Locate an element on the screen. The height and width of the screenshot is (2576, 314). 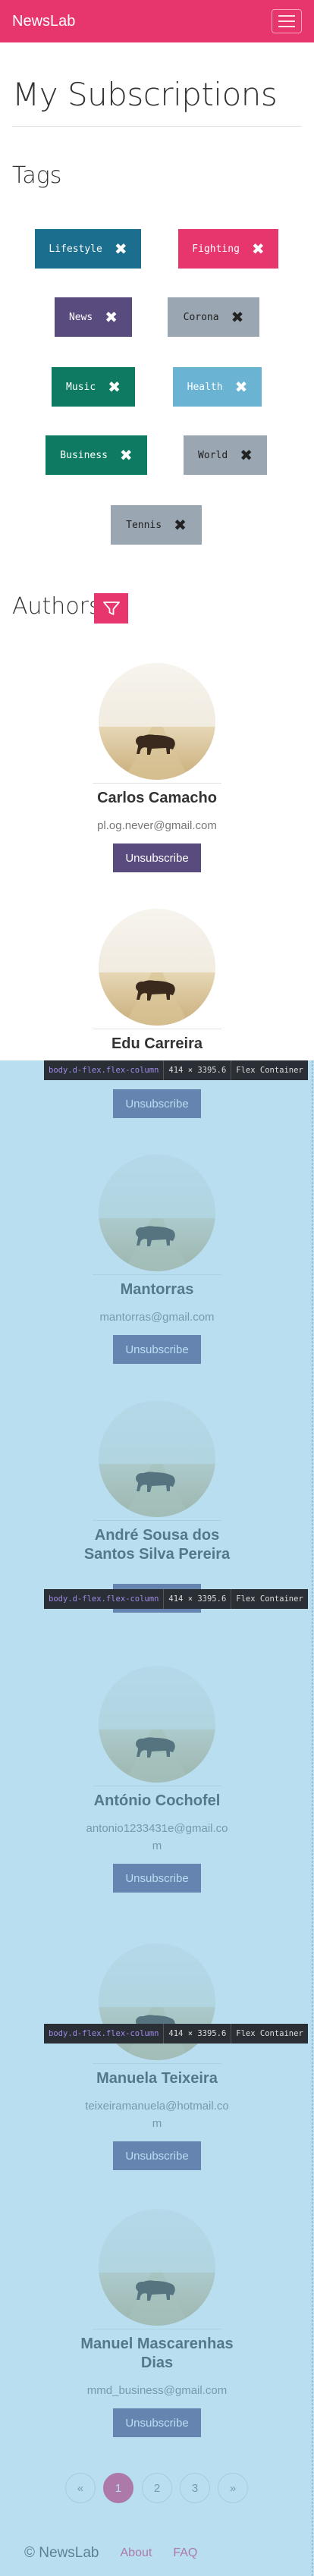
filter-button is located at coordinates (111, 608).